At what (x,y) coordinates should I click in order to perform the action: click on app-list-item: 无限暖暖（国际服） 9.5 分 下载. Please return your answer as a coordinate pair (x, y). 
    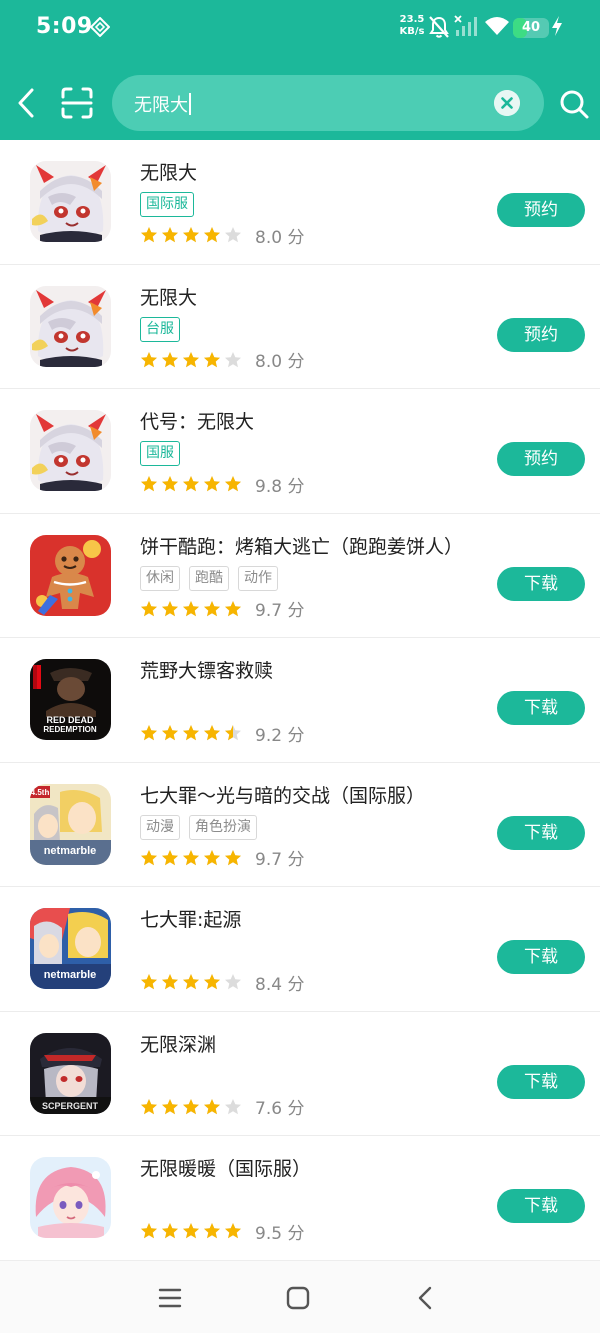
    Looking at the image, I should click on (300, 1198).